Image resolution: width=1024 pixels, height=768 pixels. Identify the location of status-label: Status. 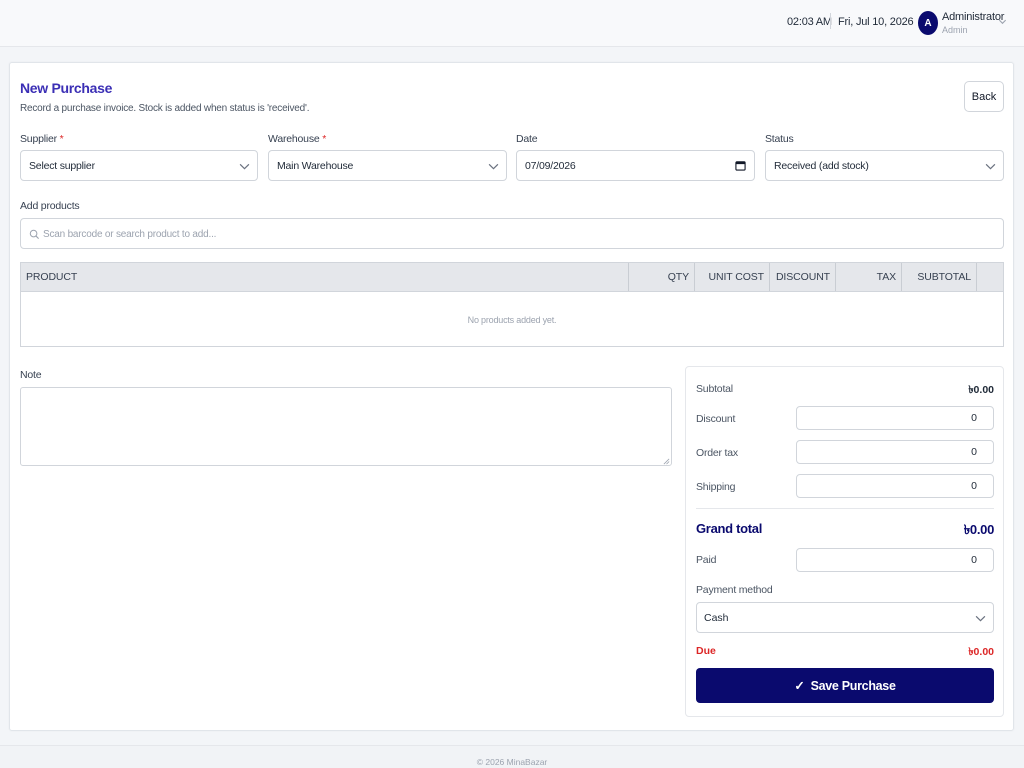
(779, 139).